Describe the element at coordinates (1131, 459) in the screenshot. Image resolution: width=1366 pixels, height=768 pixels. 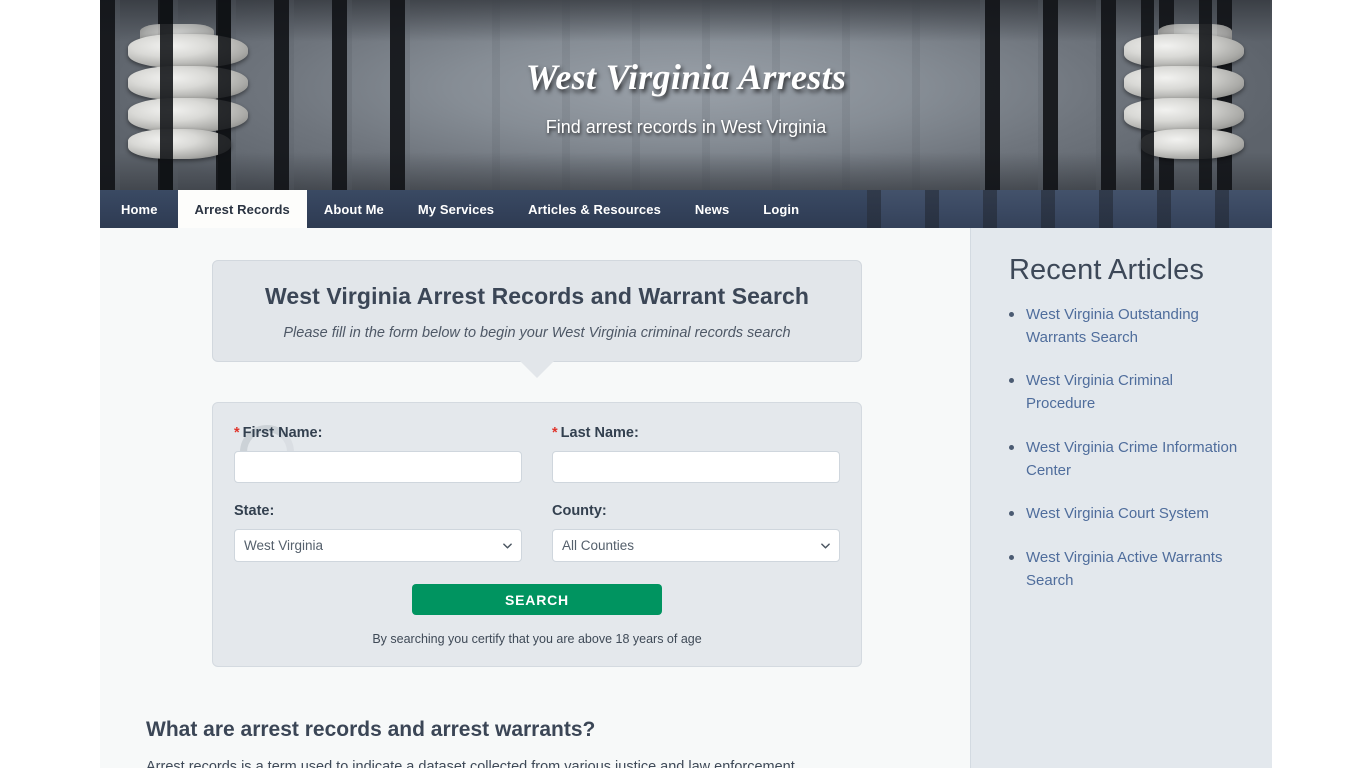
I see `sidebar-link-crime-information-center: West Virginia Crime Information Center` at that location.